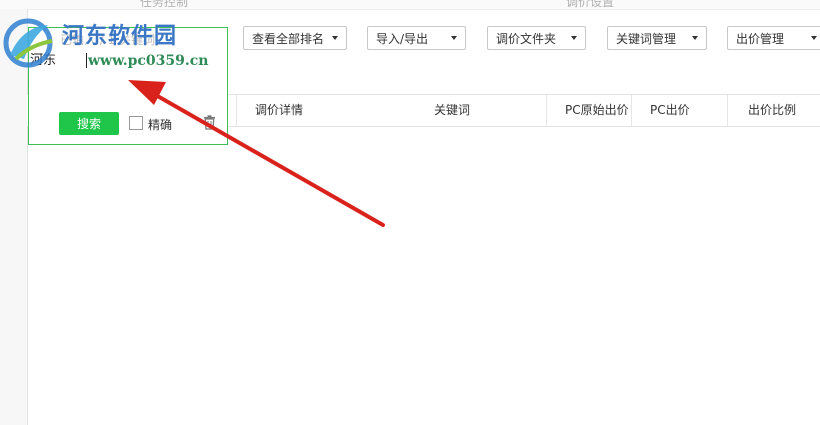 Image resolution: width=820 pixels, height=425 pixels. Describe the element at coordinates (326, 110) in the screenshot. I see `column-header-price-detail: 调价详情` at that location.